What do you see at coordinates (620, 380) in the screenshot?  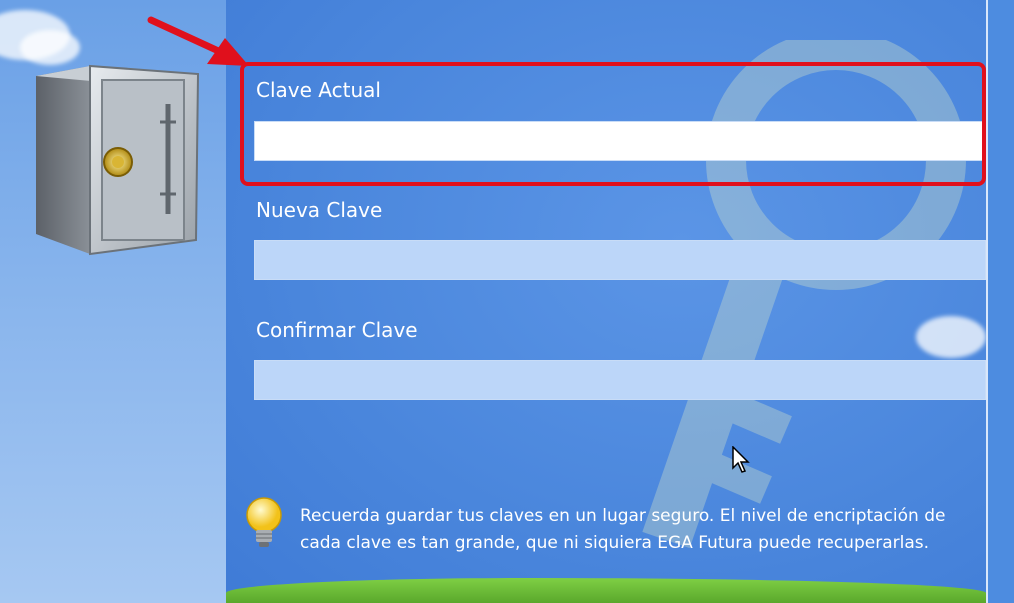 I see `confirm-password-input` at bounding box center [620, 380].